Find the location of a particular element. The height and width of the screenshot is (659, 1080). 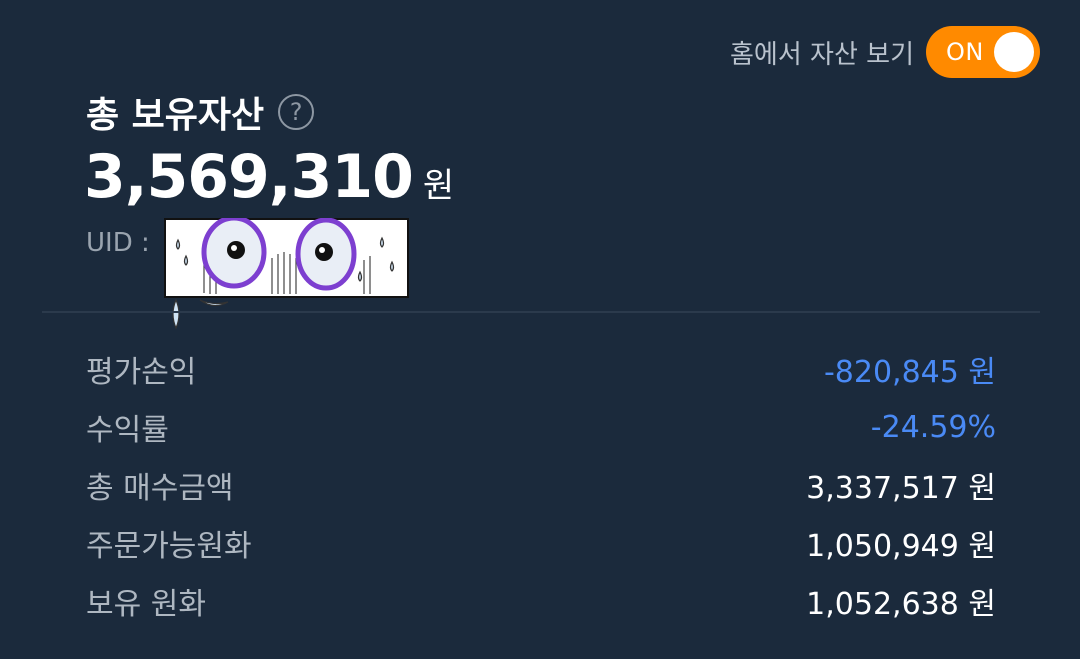

toggle-knob is located at coordinates (1014, 52).